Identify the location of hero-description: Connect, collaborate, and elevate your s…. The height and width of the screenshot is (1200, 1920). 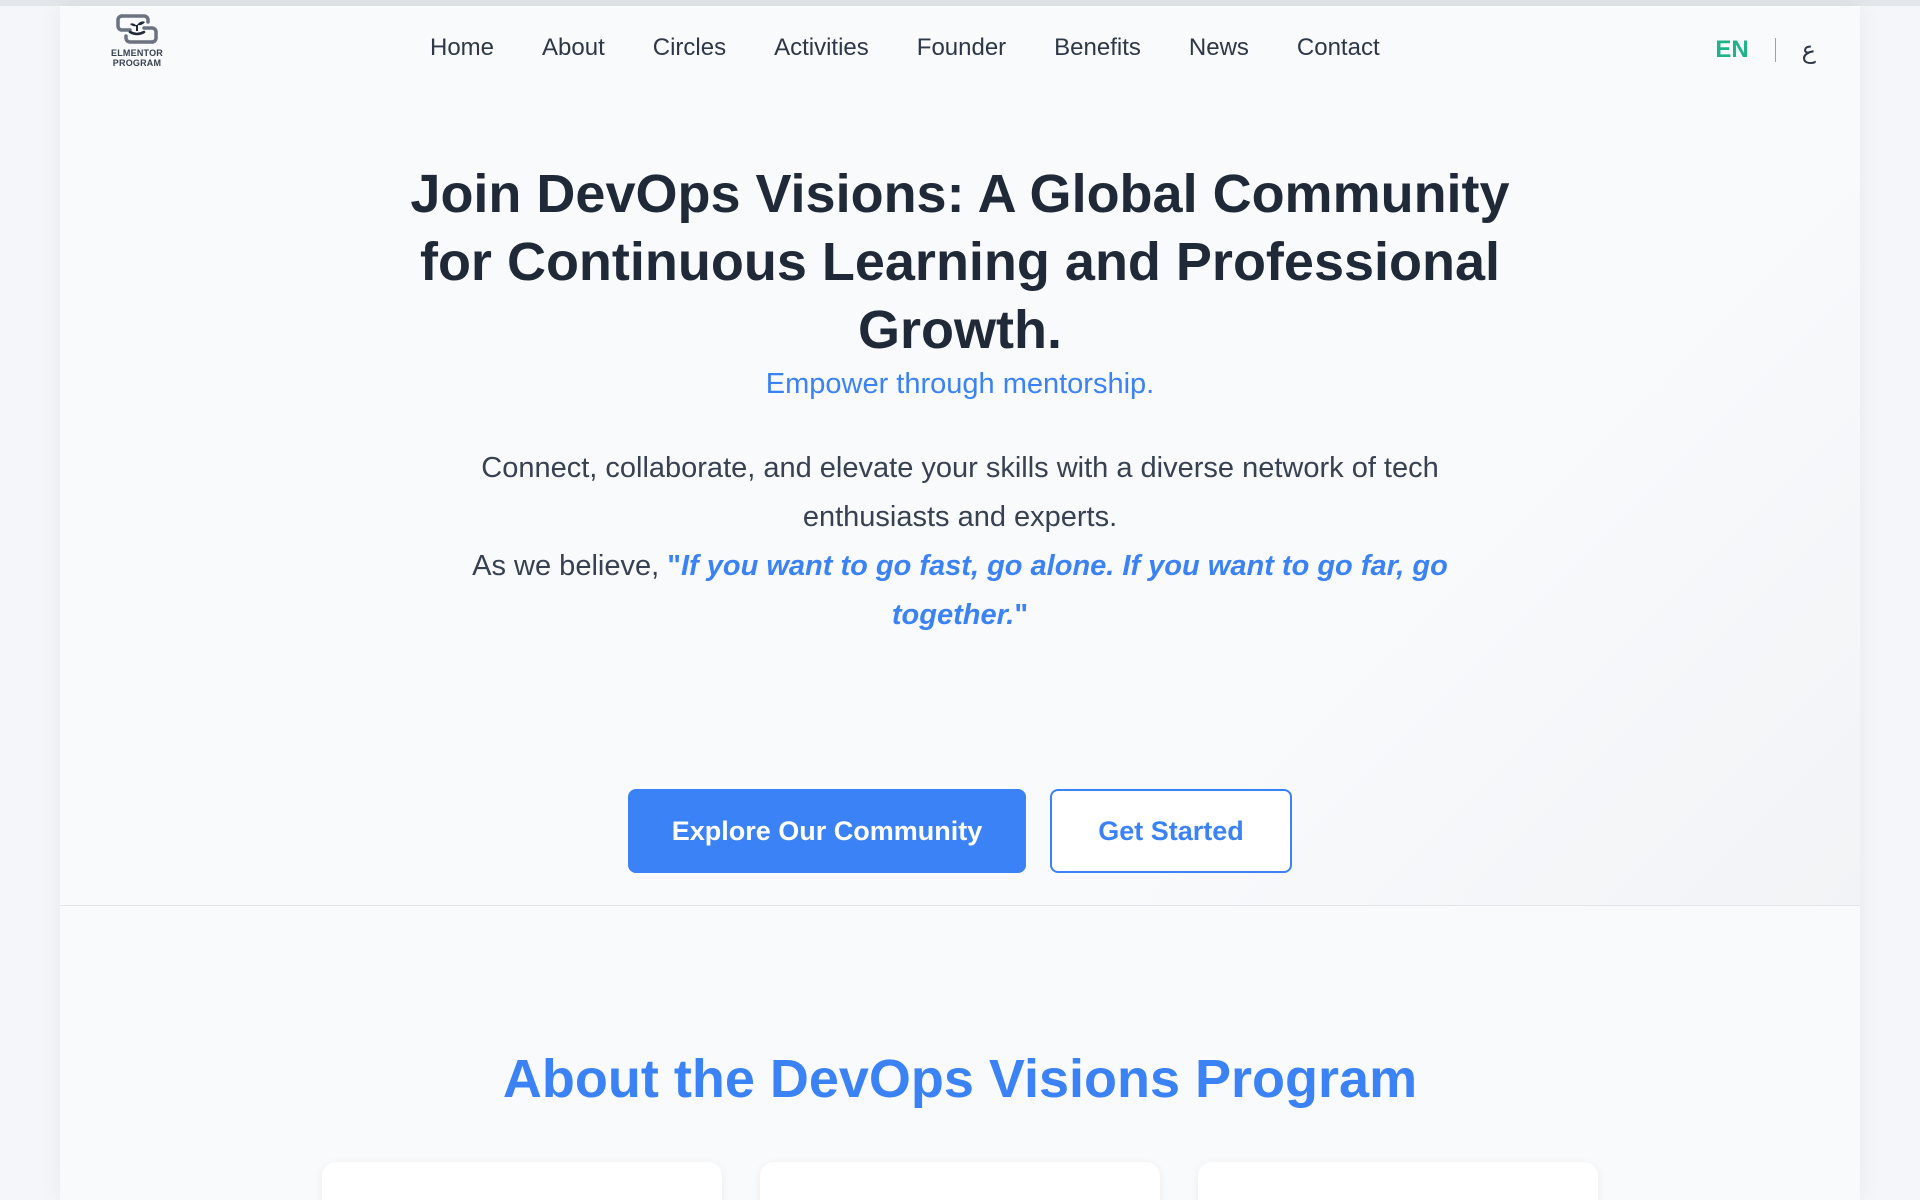
(960, 542).